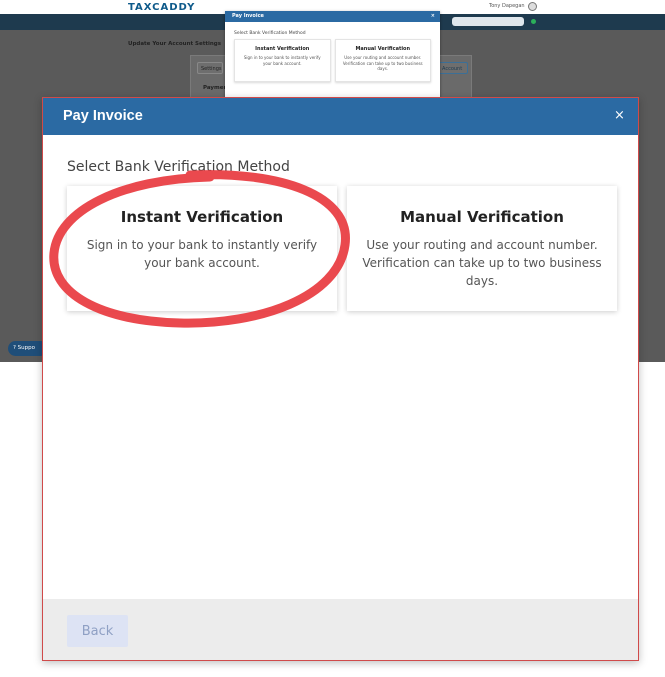 The width and height of the screenshot is (665, 677). I want to click on tab-account: Account, so click(453, 68).